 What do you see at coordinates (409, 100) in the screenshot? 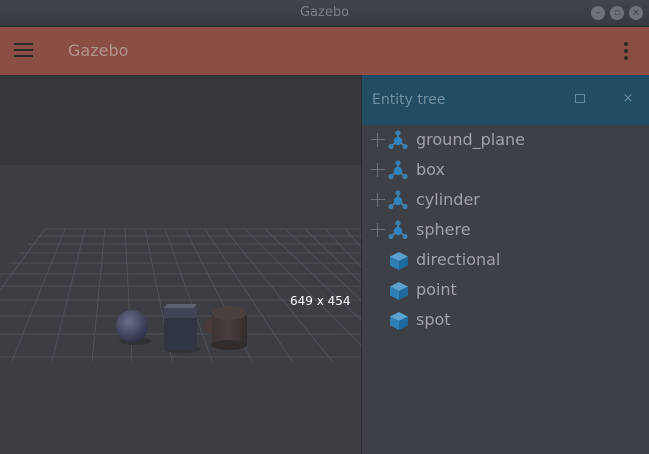
I see `entity-tree-title: Entity tree` at bounding box center [409, 100].